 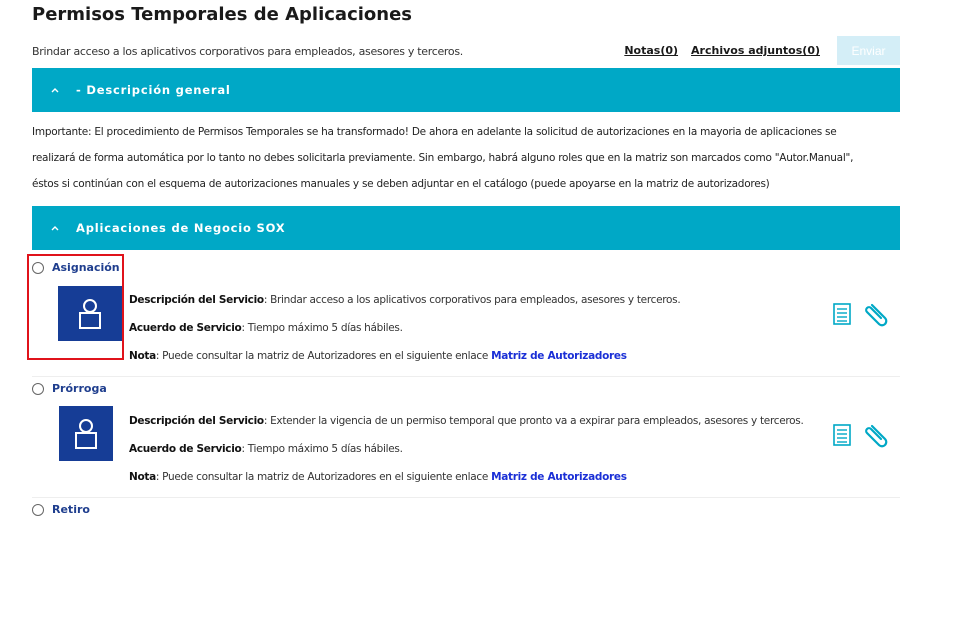 I want to click on attachments-link: Archivos adjuntos(0), so click(x=755, y=50).